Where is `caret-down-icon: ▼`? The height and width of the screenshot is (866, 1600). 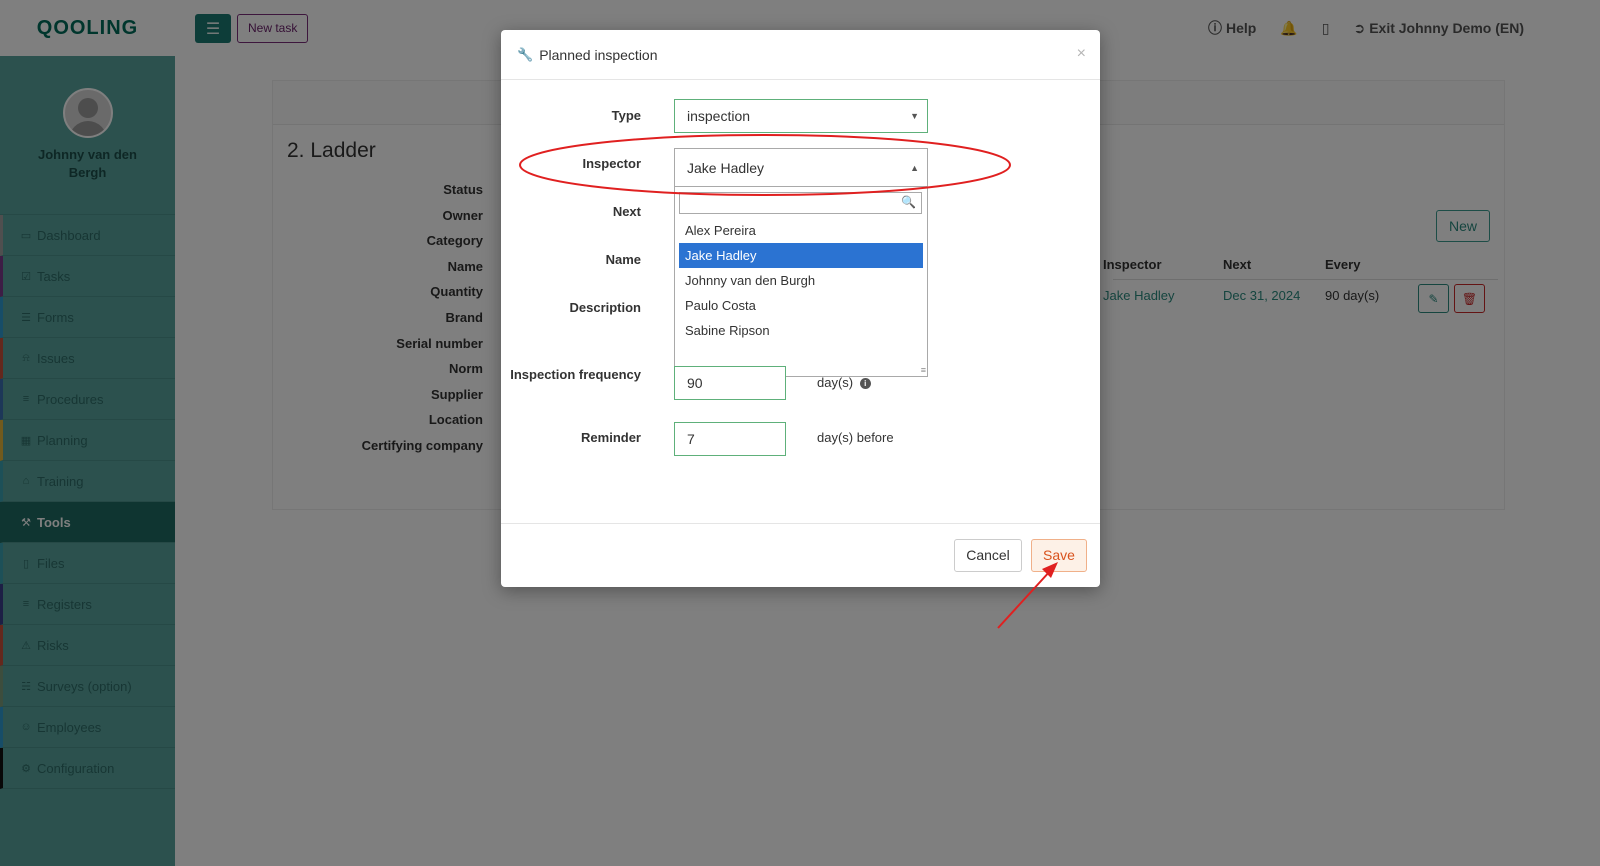
caret-down-icon: ▼ is located at coordinates (914, 116).